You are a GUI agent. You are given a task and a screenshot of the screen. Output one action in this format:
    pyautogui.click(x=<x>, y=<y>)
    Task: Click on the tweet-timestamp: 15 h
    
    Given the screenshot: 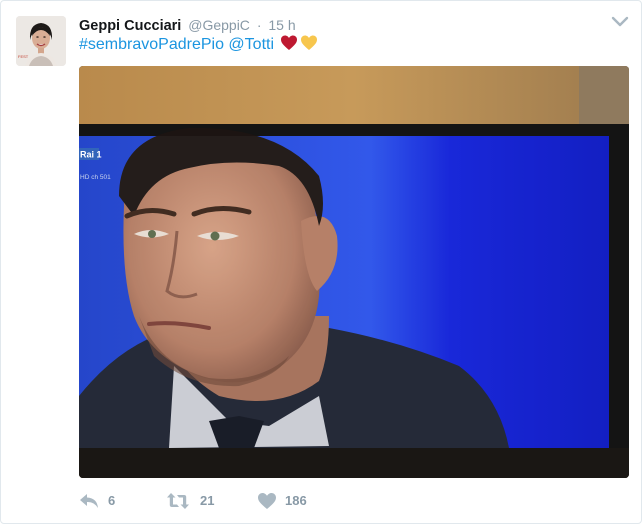 What is the action you would take?
    pyautogui.click(x=281, y=25)
    